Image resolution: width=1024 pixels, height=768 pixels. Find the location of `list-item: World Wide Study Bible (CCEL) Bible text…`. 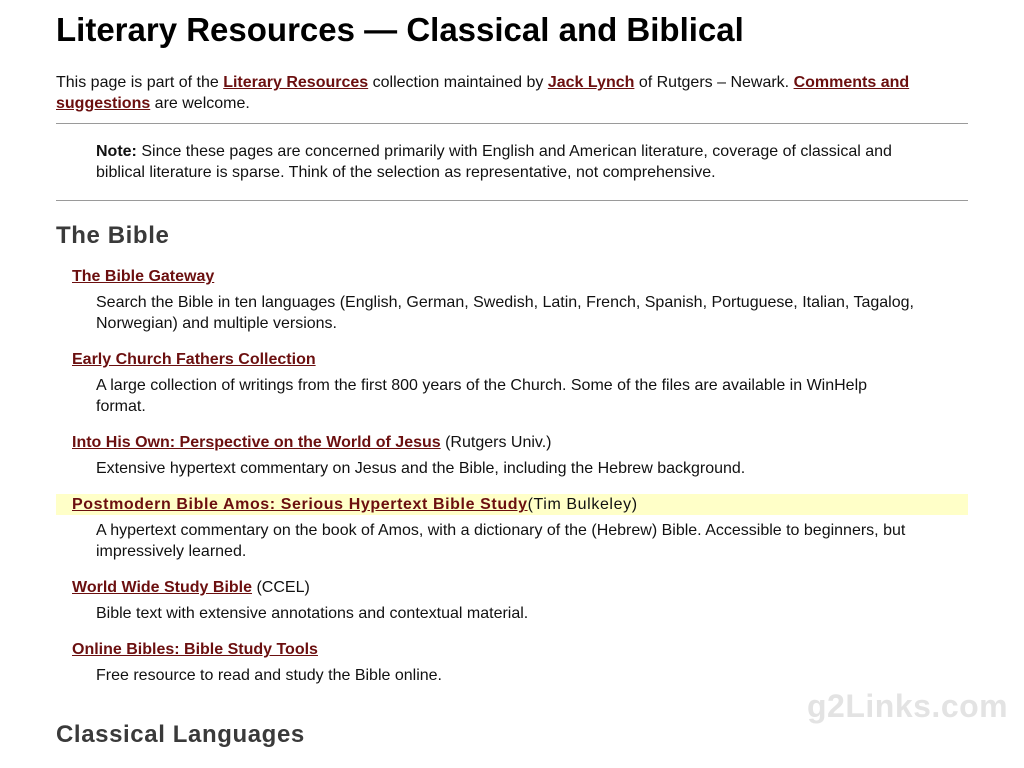

list-item: World Wide Study Bible (CCEL) Bible text… is located at coordinates (512, 600).